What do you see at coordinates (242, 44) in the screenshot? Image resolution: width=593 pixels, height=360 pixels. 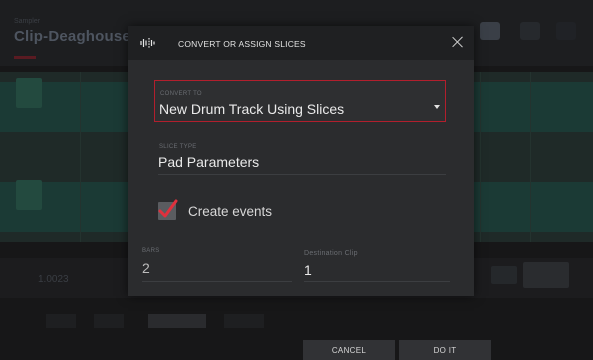 I see `dialog-title: CONVERT OR ASSIGN SLICES` at bounding box center [242, 44].